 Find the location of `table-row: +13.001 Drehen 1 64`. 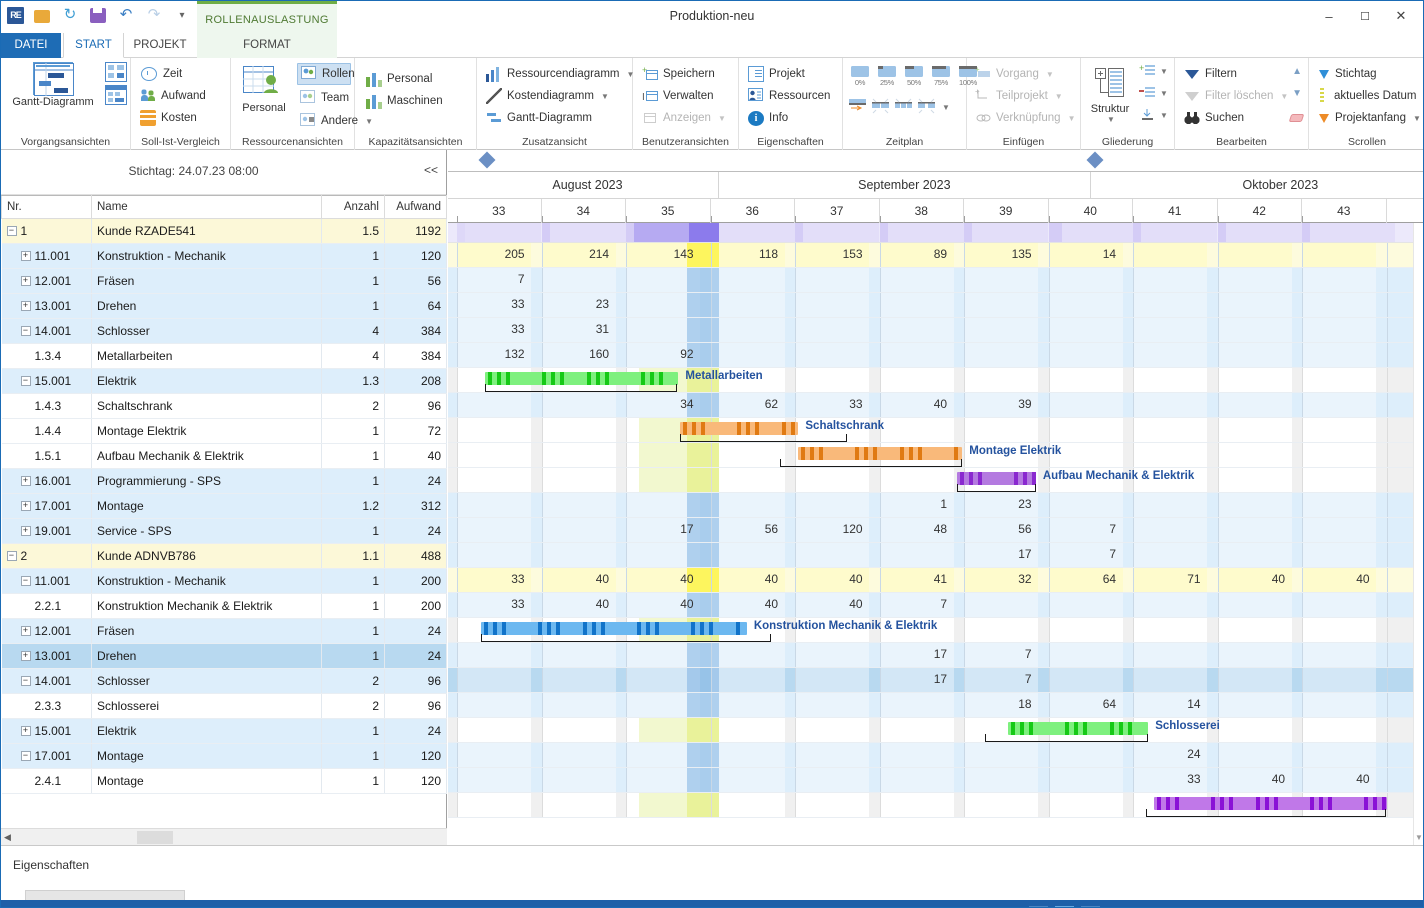

table-row: +13.001 Drehen 1 64 is located at coordinates (224, 306).